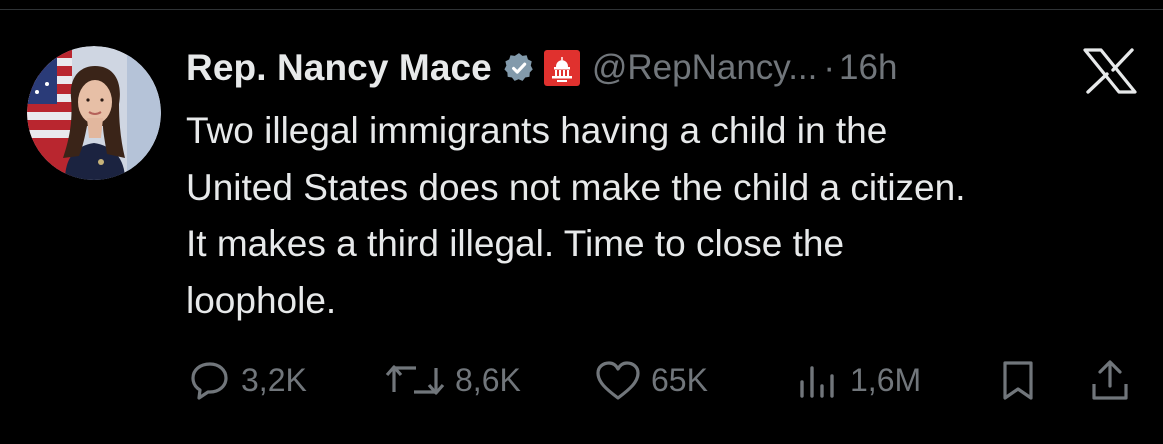  Describe the element at coordinates (541, 68) in the screenshot. I see `tweet-header: Rep. Nancy Mace @RepNancy... · 16h` at that location.